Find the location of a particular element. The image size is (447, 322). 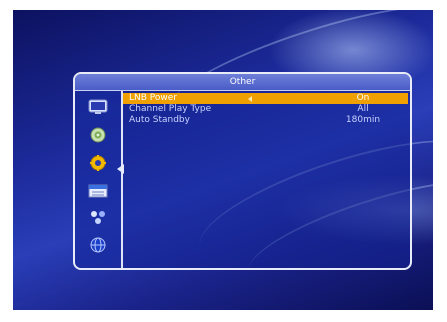

selected-menu-arrow-icon is located at coordinates (120, 169).